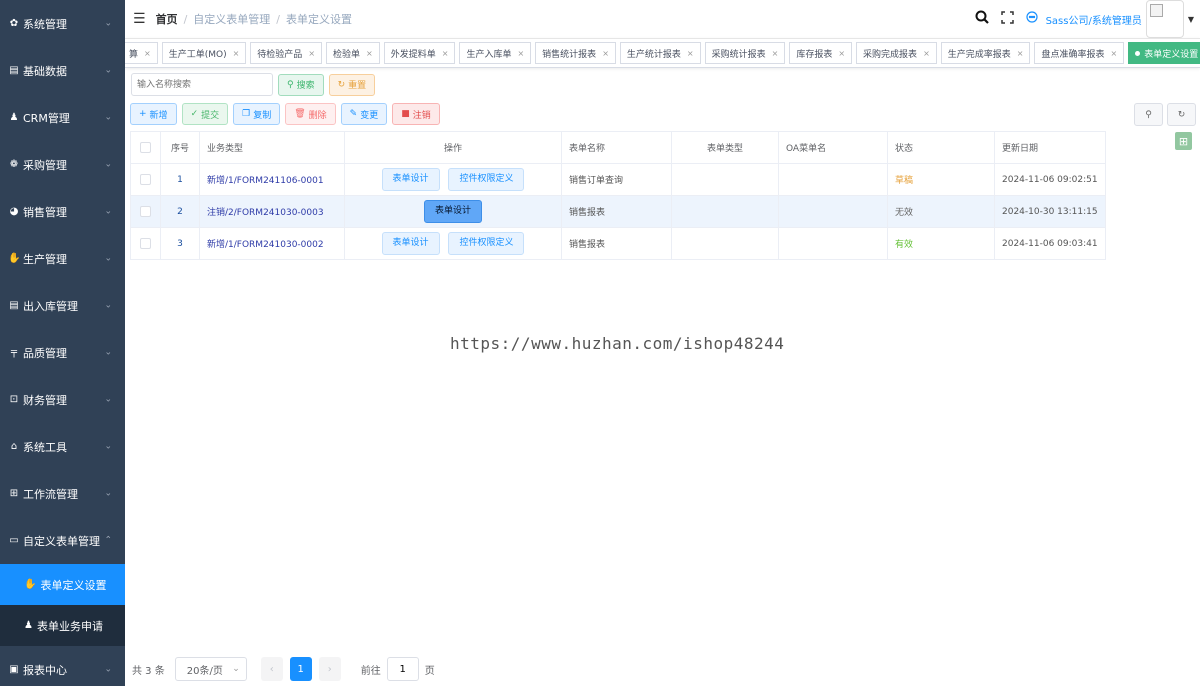  I want to click on hand-icon: ✋, so click(14, 258).